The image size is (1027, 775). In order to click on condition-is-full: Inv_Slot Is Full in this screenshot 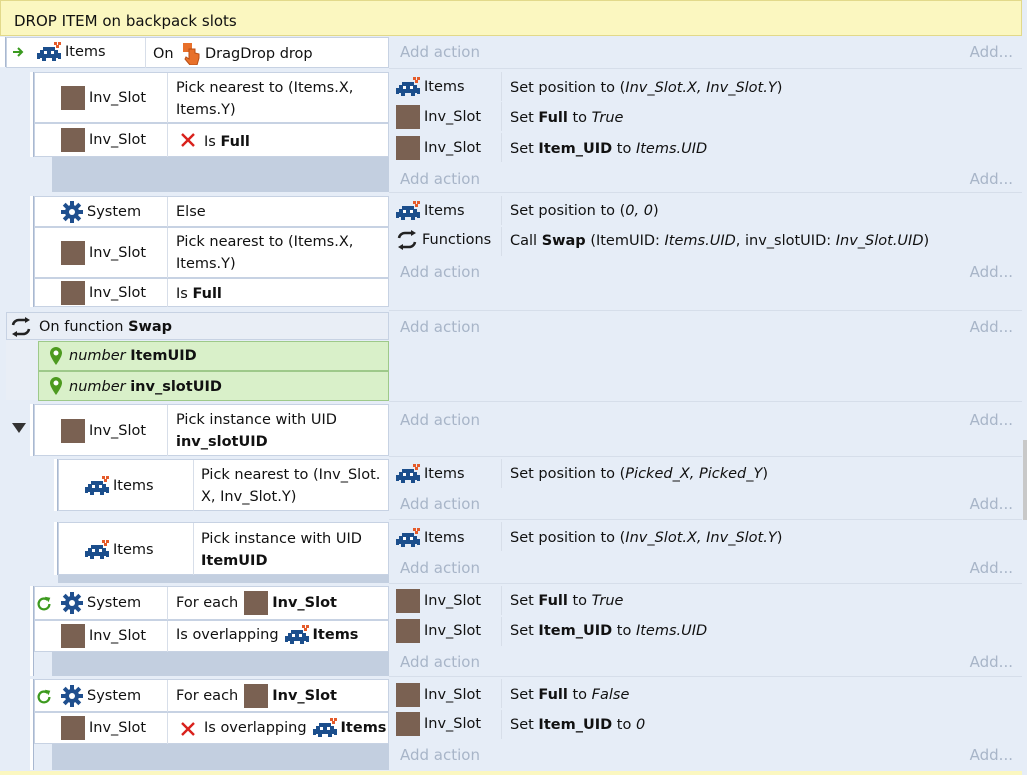, I will do `click(211, 292)`.